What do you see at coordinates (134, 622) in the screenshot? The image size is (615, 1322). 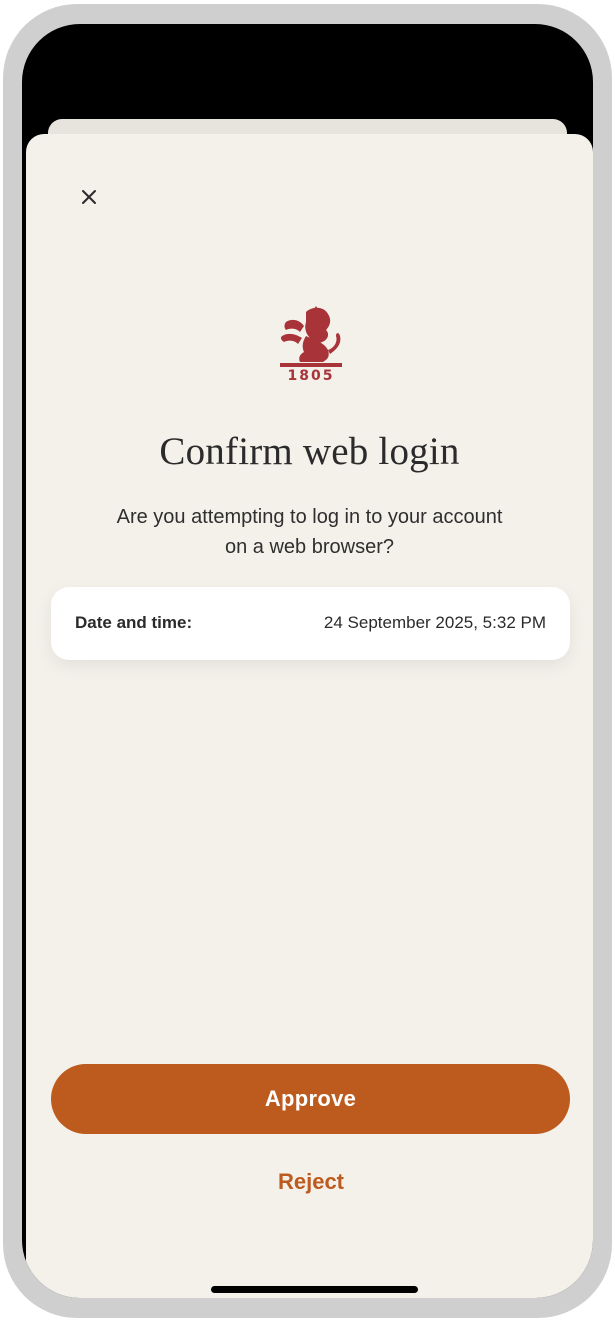 I see `date-time-label: Date and time:` at bounding box center [134, 622].